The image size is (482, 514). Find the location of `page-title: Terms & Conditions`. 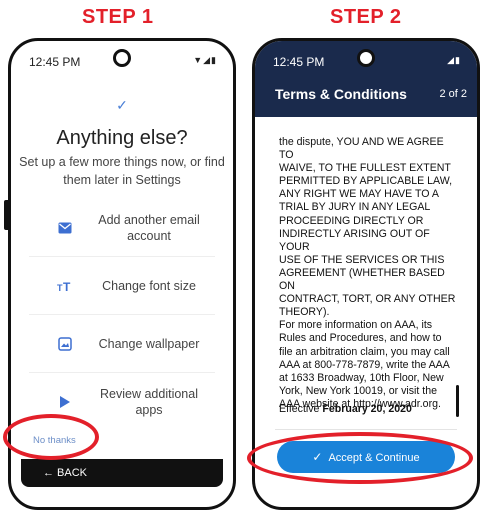

page-title: Terms & Conditions is located at coordinates (341, 94).